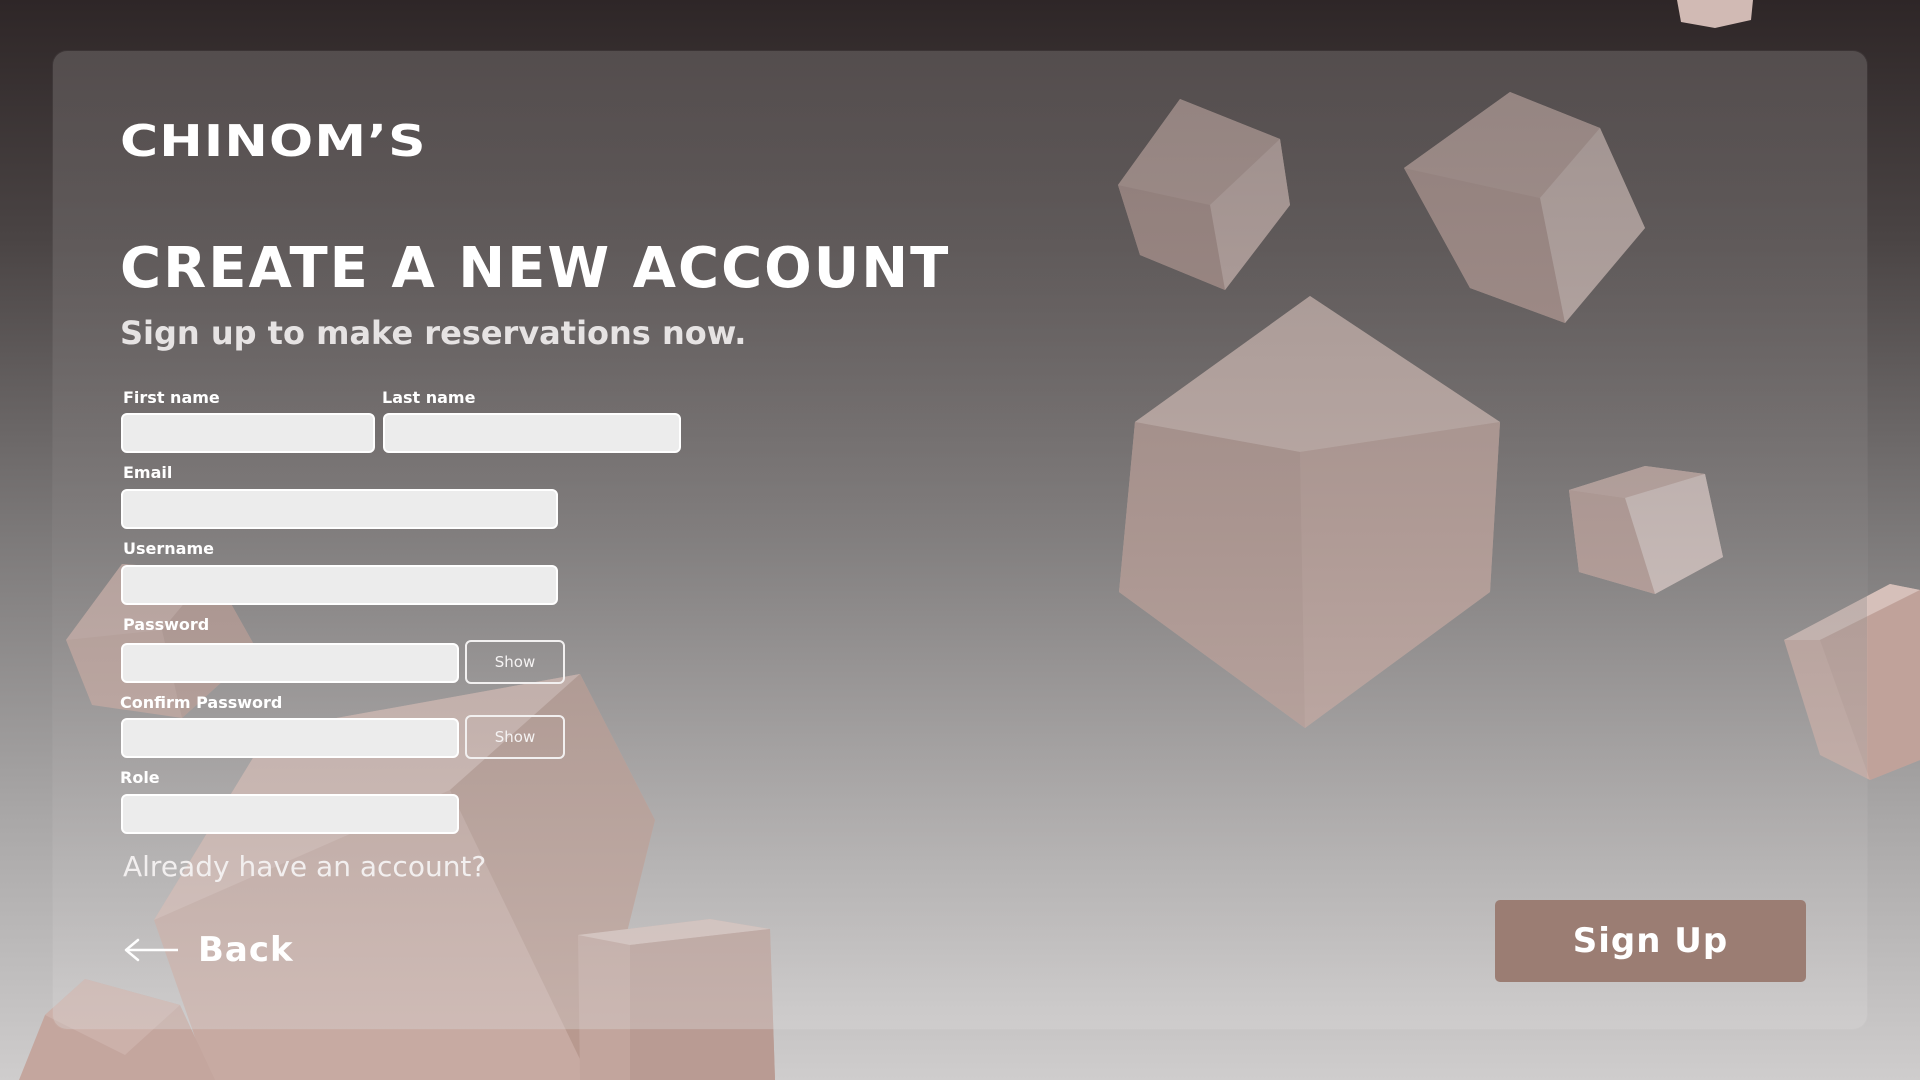  Describe the element at coordinates (429, 397) in the screenshot. I see `last-name-label: Last name` at that location.